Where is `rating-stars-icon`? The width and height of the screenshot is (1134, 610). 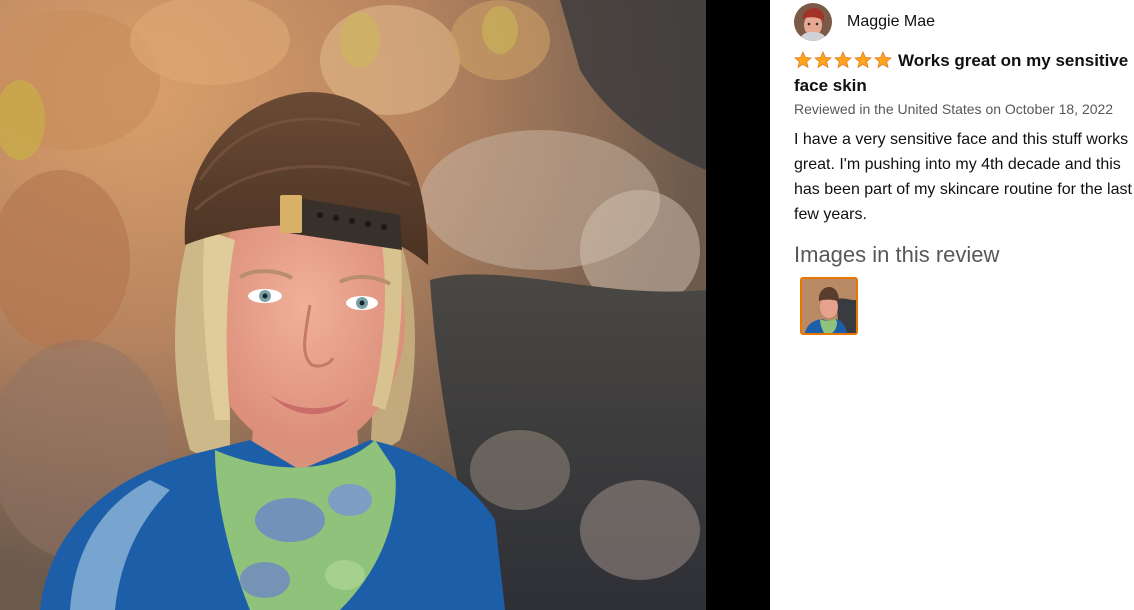 rating-stars-icon is located at coordinates (843, 60).